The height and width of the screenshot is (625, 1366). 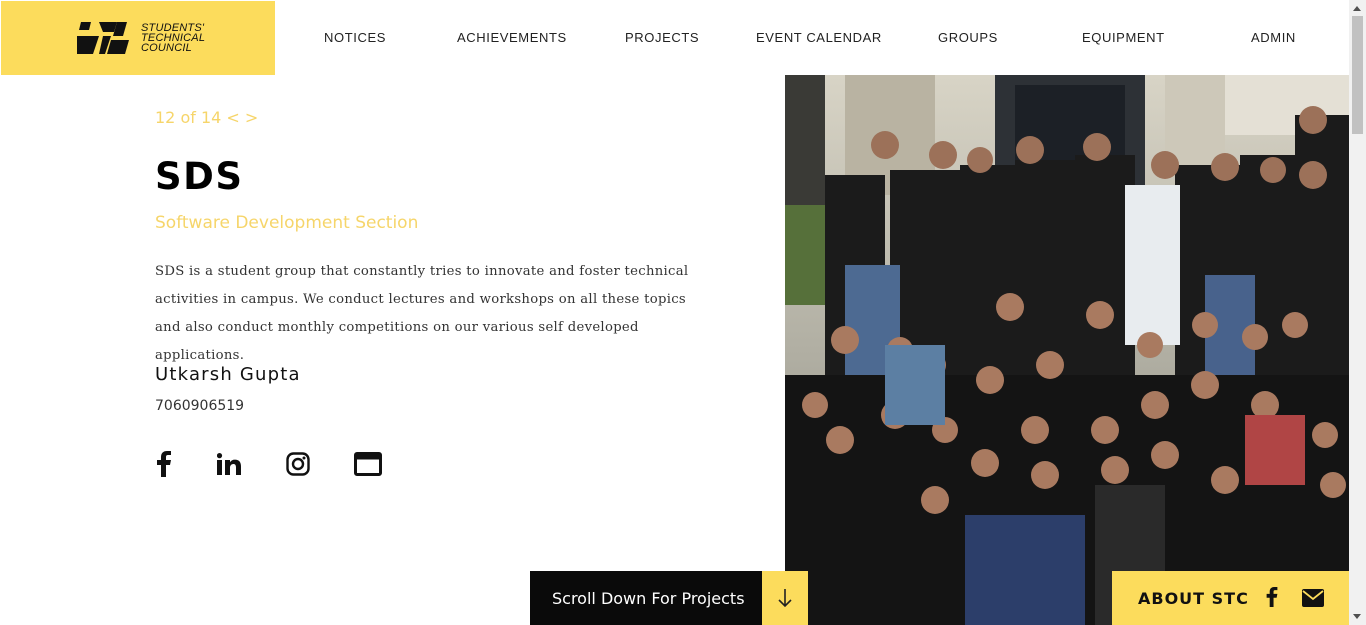 What do you see at coordinates (298, 464) in the screenshot?
I see `instagram-icon` at bounding box center [298, 464].